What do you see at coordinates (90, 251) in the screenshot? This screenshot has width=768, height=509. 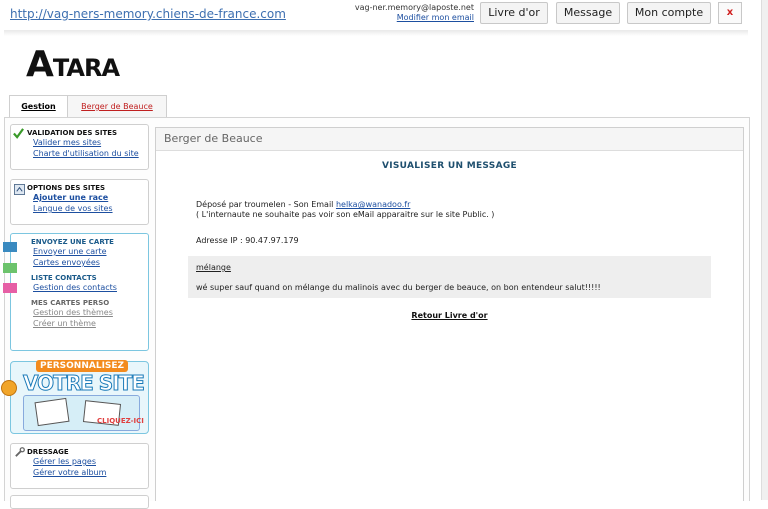 I see `envoyer-carte-link: Envoyer une carte` at bounding box center [90, 251].